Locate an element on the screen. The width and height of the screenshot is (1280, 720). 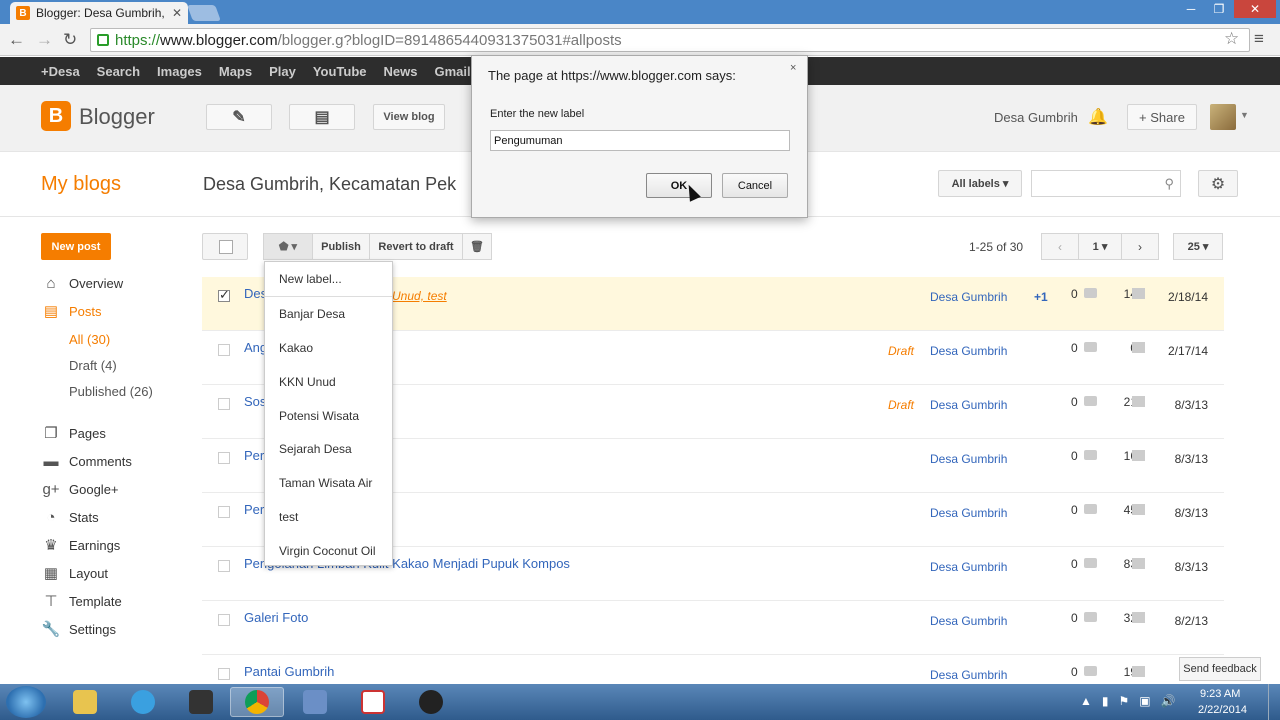
browser-tab: B Blogger: Desa Gumbrih, K ✕ is located at coordinates (99, 13).